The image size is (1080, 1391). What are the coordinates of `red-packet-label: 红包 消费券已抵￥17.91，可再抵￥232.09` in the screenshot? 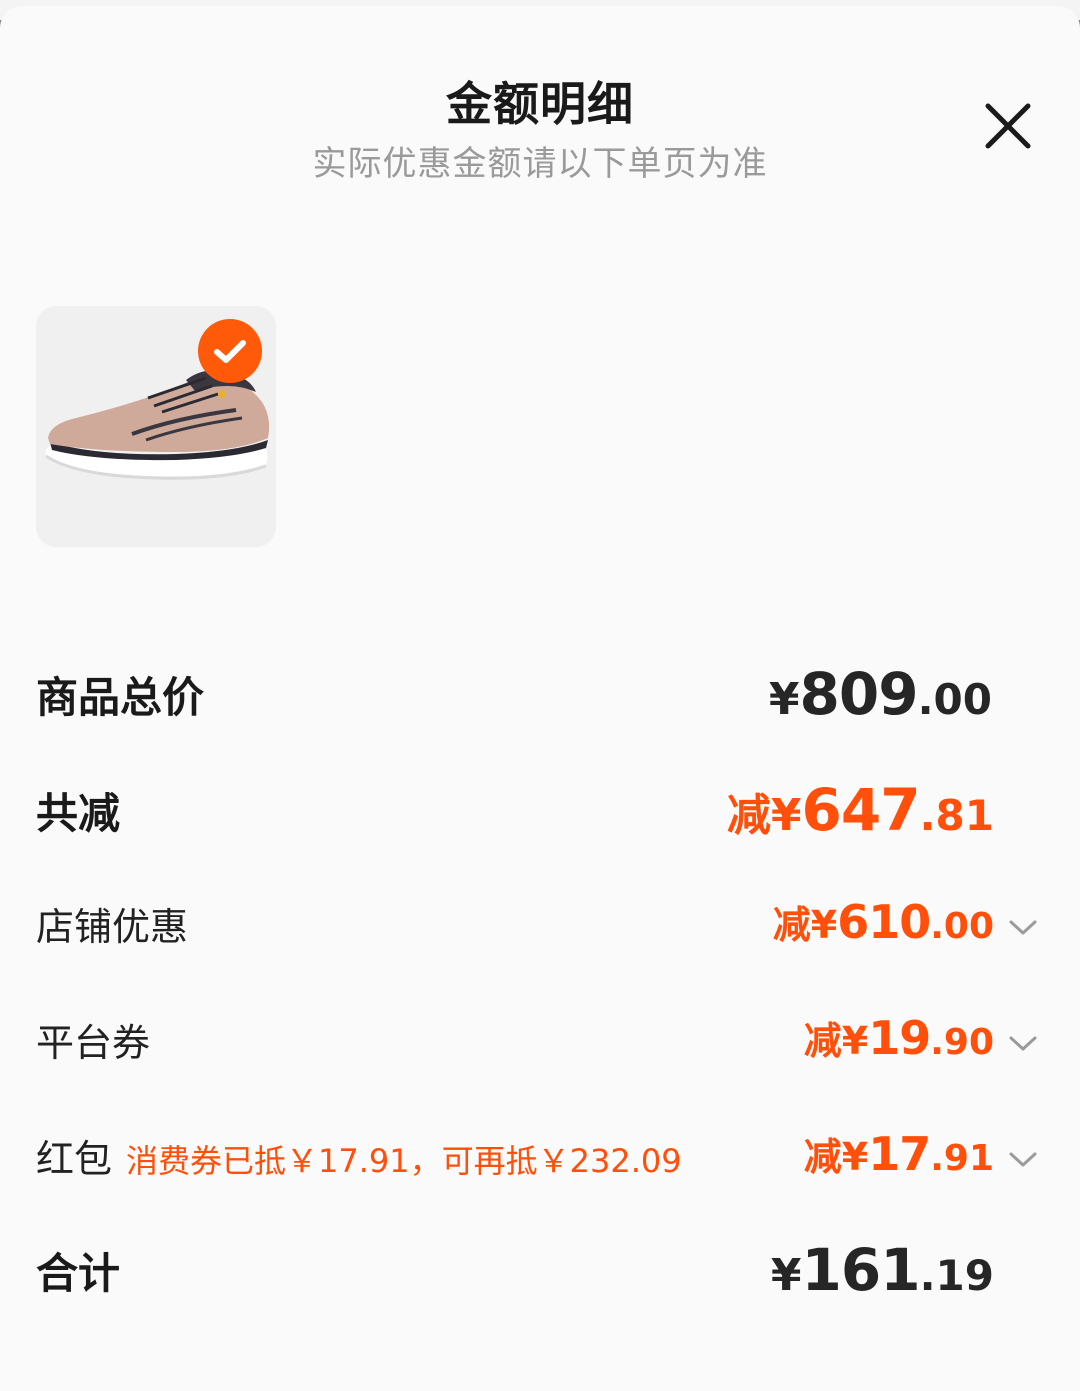 It's located at (359, 1155).